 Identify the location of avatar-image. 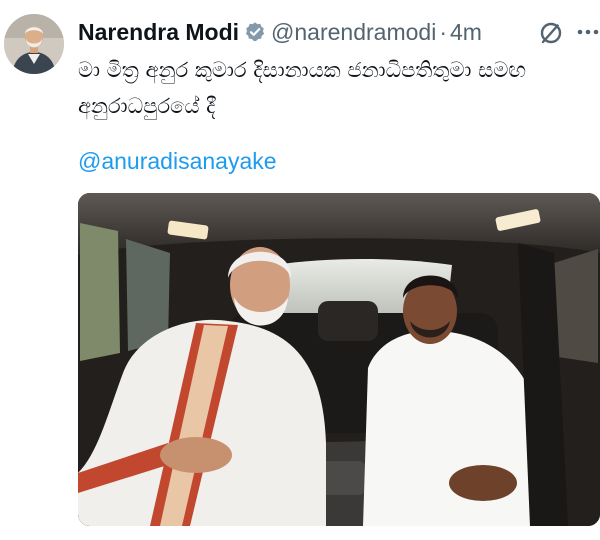
(34, 44).